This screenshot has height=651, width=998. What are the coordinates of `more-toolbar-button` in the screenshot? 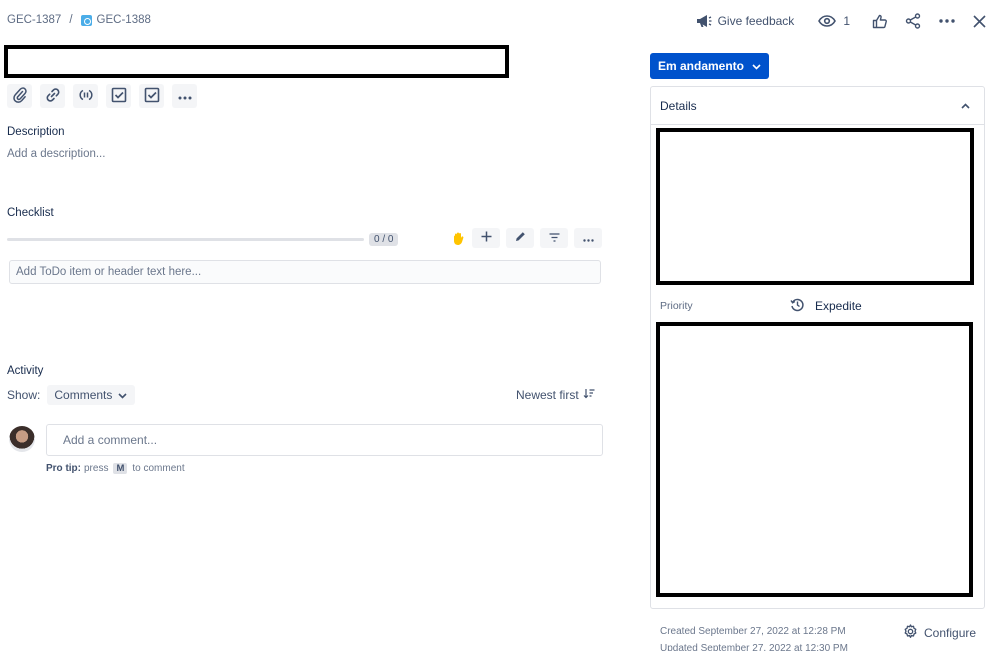 It's located at (184, 96).